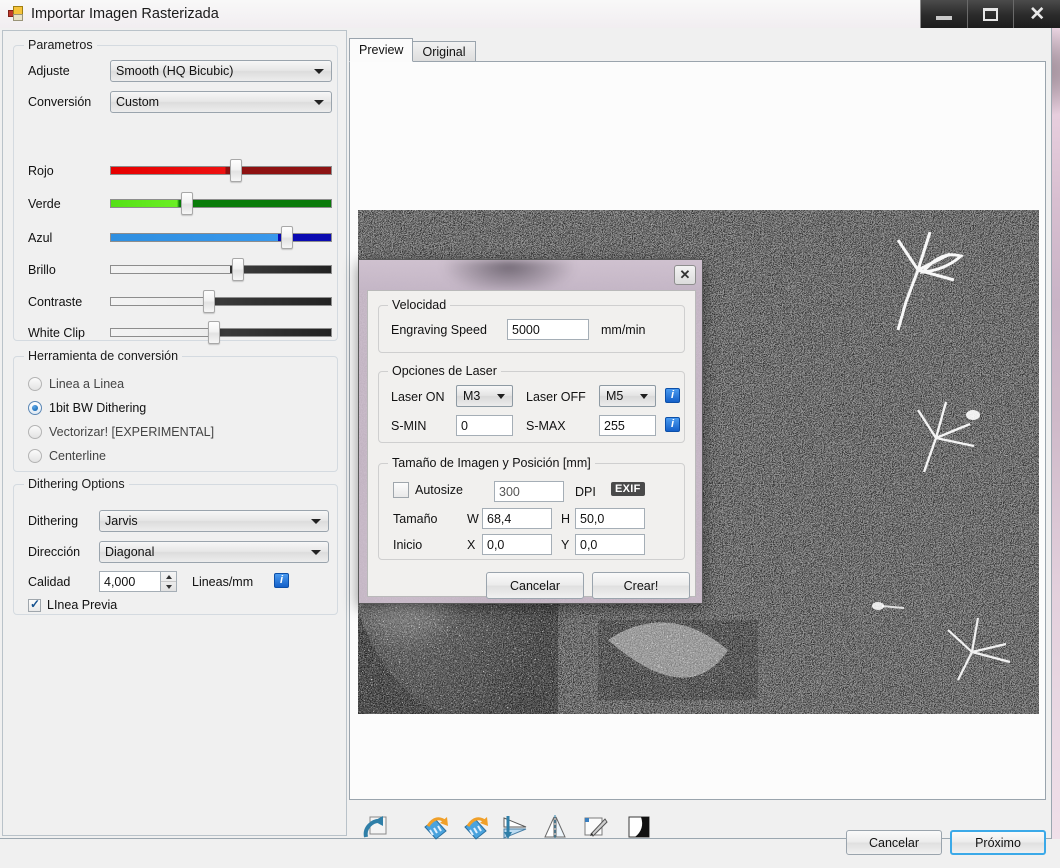 The width and height of the screenshot is (1060, 868). Describe the element at coordinates (49, 582) in the screenshot. I see `label-calidad: Calidad` at that location.